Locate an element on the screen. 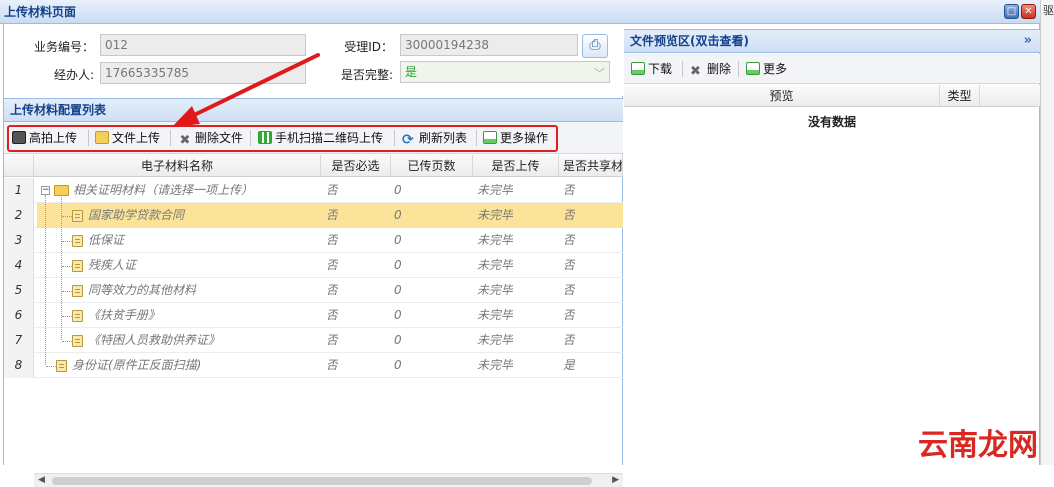  complete-select: 是 ﹀ is located at coordinates (505, 72).